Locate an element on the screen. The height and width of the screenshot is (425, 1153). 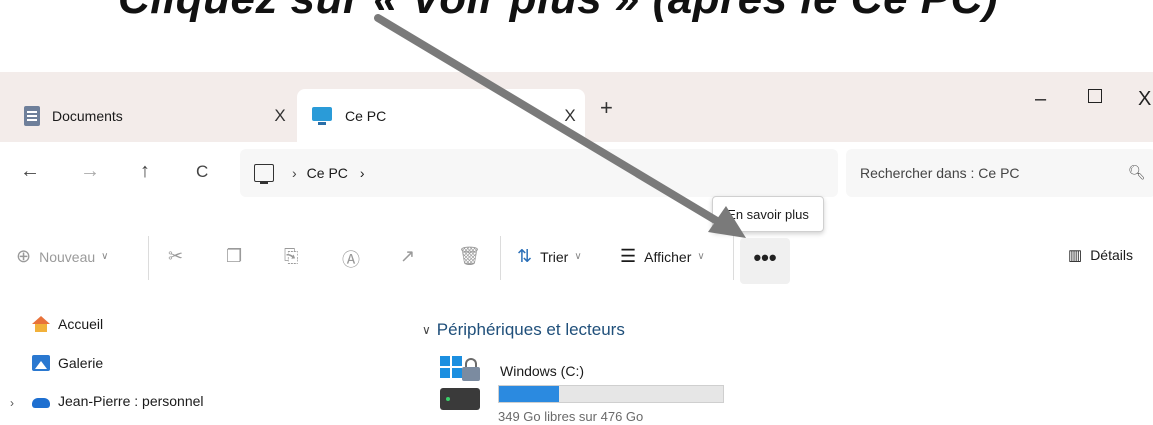
sidebar-item-onedrive: Jean-Pierre : personnel is located at coordinates (118, 401).